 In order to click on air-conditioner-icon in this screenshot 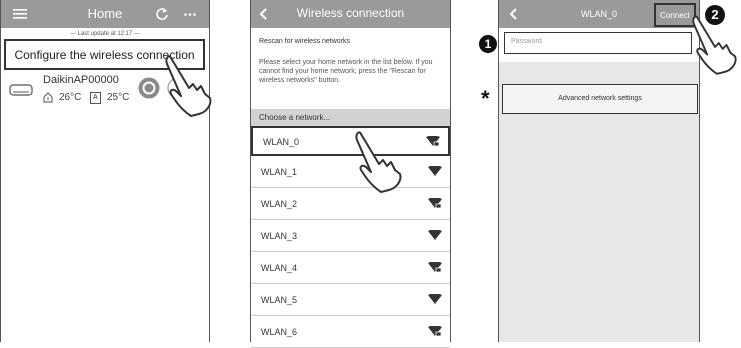, I will do `click(21, 91)`.